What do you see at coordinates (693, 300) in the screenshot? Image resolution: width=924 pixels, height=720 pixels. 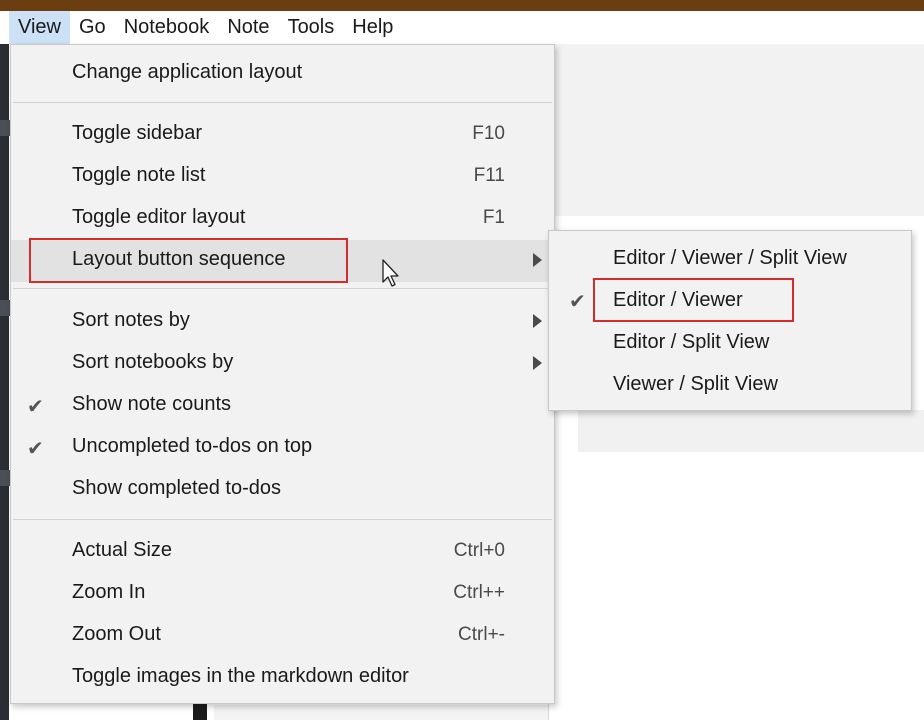 I see `highlight-editor-viewer` at bounding box center [693, 300].